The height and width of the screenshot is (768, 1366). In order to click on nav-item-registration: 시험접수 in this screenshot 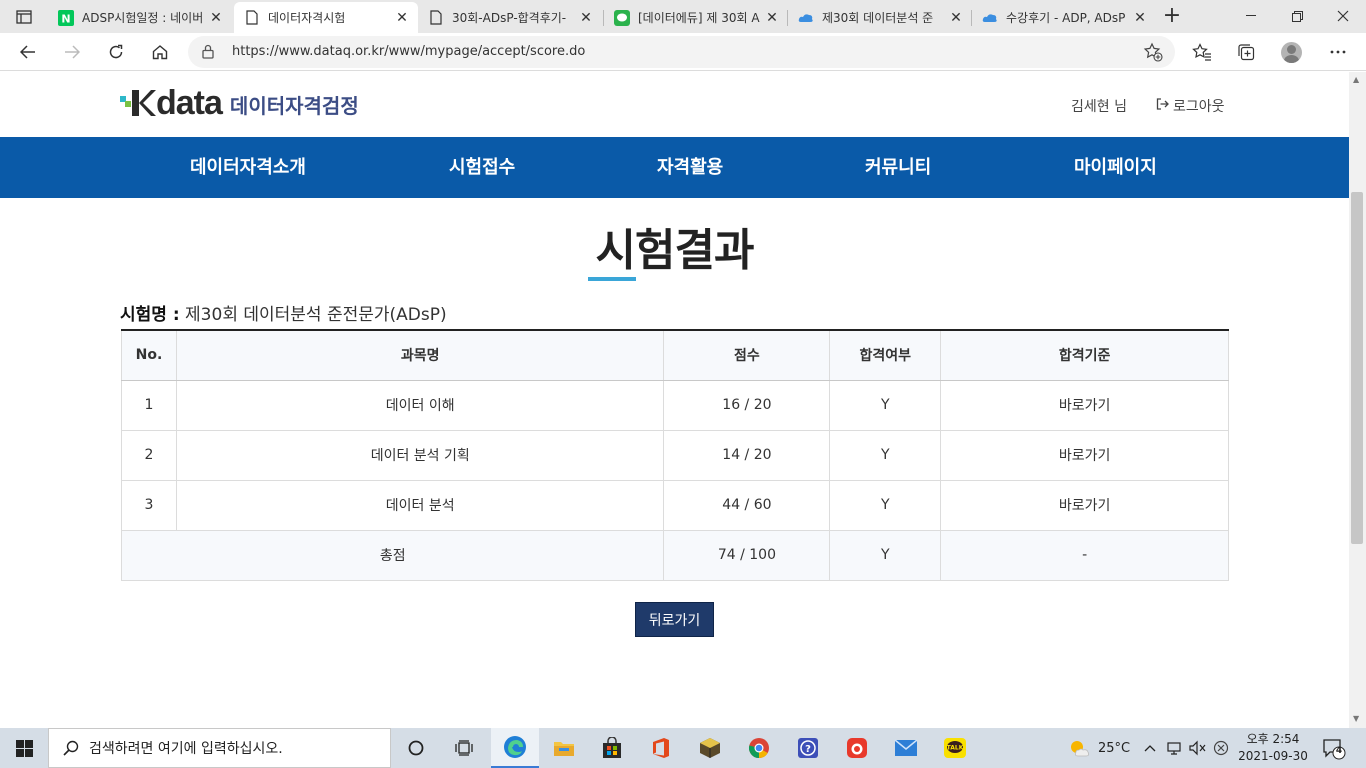, I will do `click(482, 167)`.